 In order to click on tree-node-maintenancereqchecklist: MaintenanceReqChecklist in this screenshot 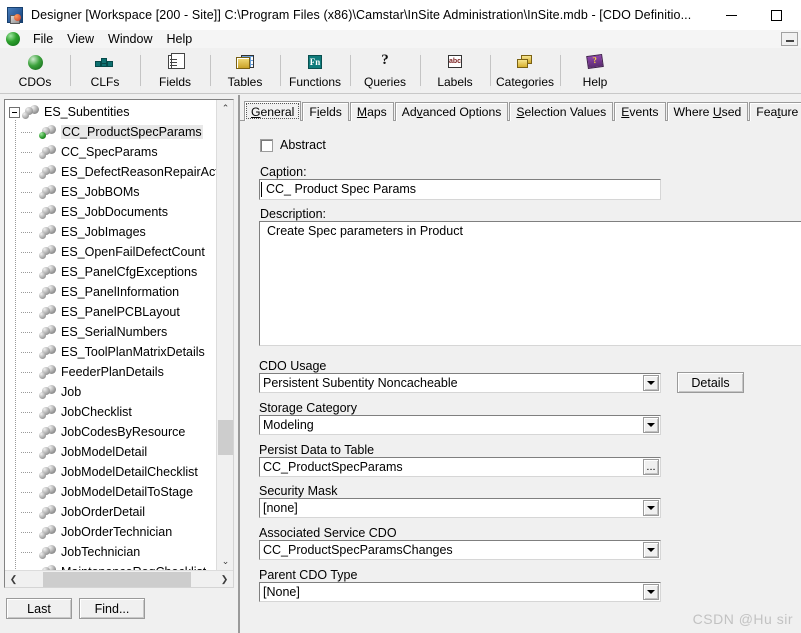, I will do `click(110, 566)`.